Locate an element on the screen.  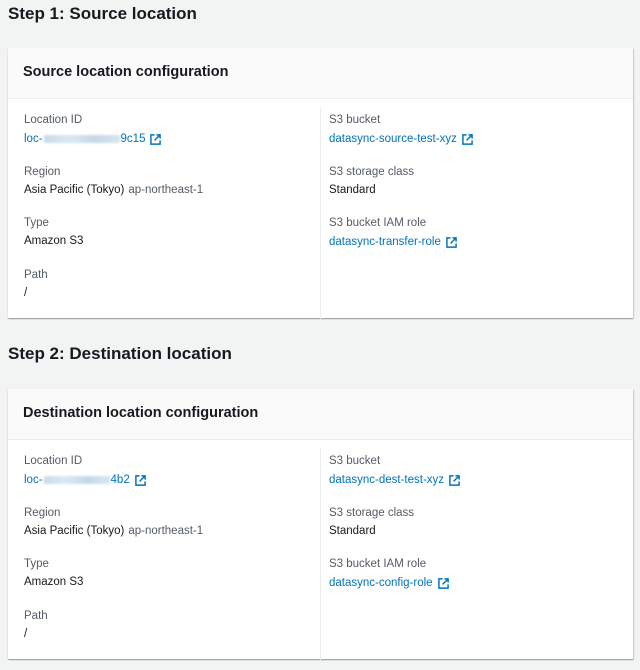
s3-bucket-iam-role-link: datasync-transfer-role is located at coordinates (393, 242).